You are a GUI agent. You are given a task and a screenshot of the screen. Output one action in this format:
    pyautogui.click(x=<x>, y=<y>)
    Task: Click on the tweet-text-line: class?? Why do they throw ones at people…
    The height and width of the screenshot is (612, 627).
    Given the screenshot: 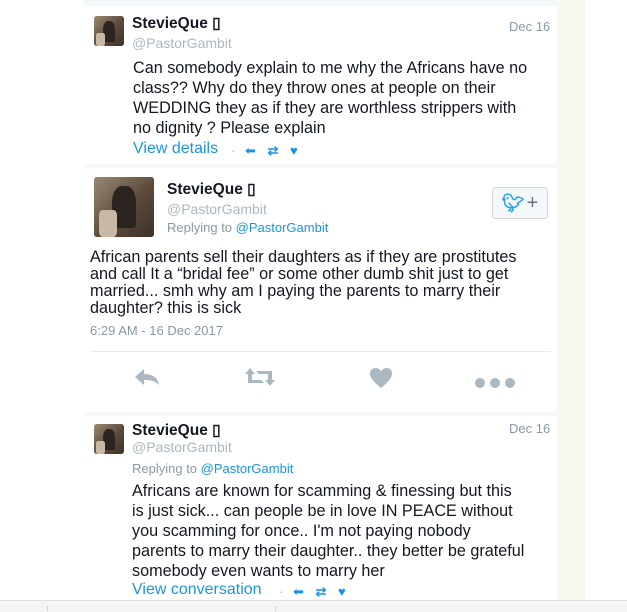 What is the action you would take?
    pyautogui.click(x=314, y=88)
    